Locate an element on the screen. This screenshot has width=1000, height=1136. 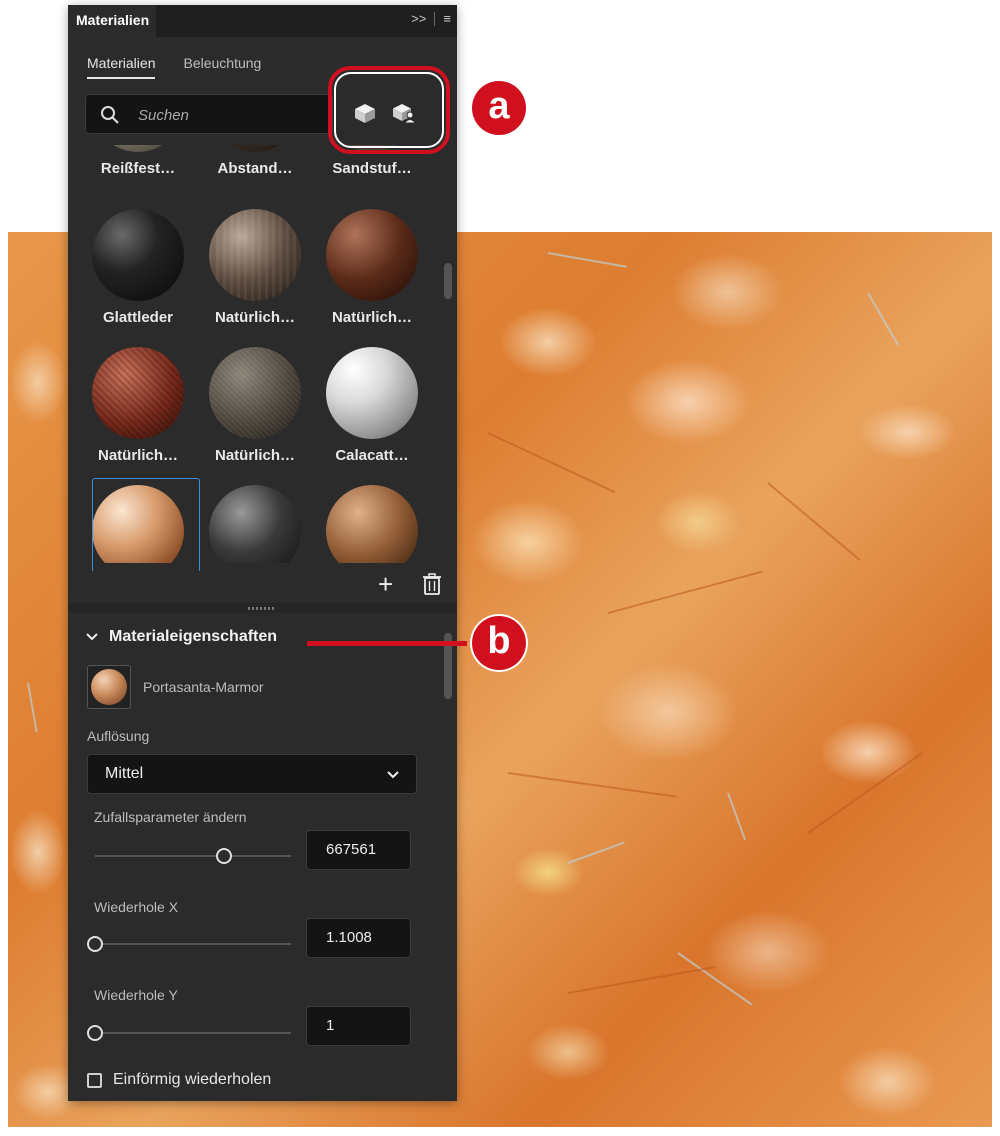
annotation-highlight-ring is located at coordinates (389, 110).